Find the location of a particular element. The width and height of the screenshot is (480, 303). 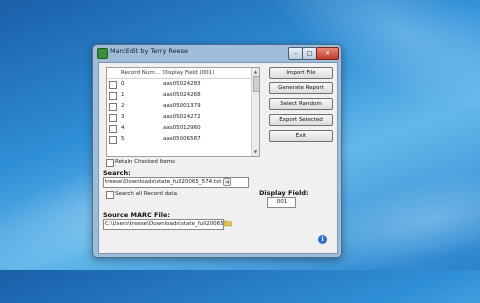

retain-checked-checkbox is located at coordinates (110, 163).